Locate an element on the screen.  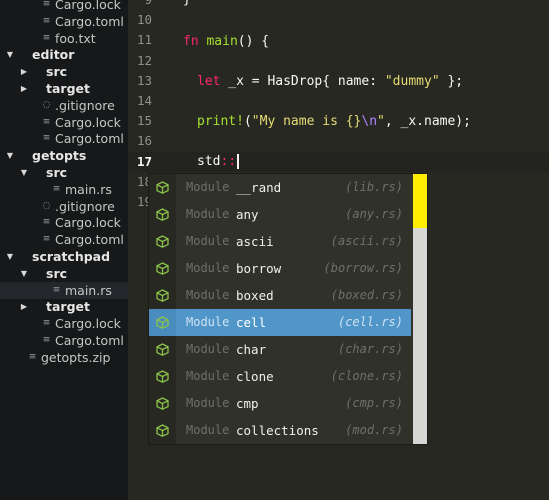
autocomplete-item: Module collections (mod.rs) is located at coordinates (280, 430).